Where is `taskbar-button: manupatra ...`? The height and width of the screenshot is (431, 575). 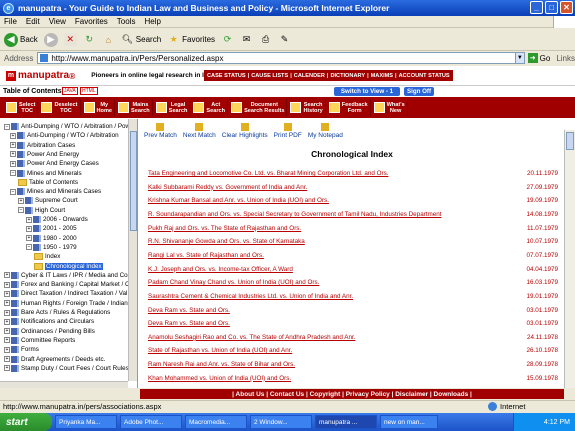 taskbar-button: manupatra ... is located at coordinates (346, 422).